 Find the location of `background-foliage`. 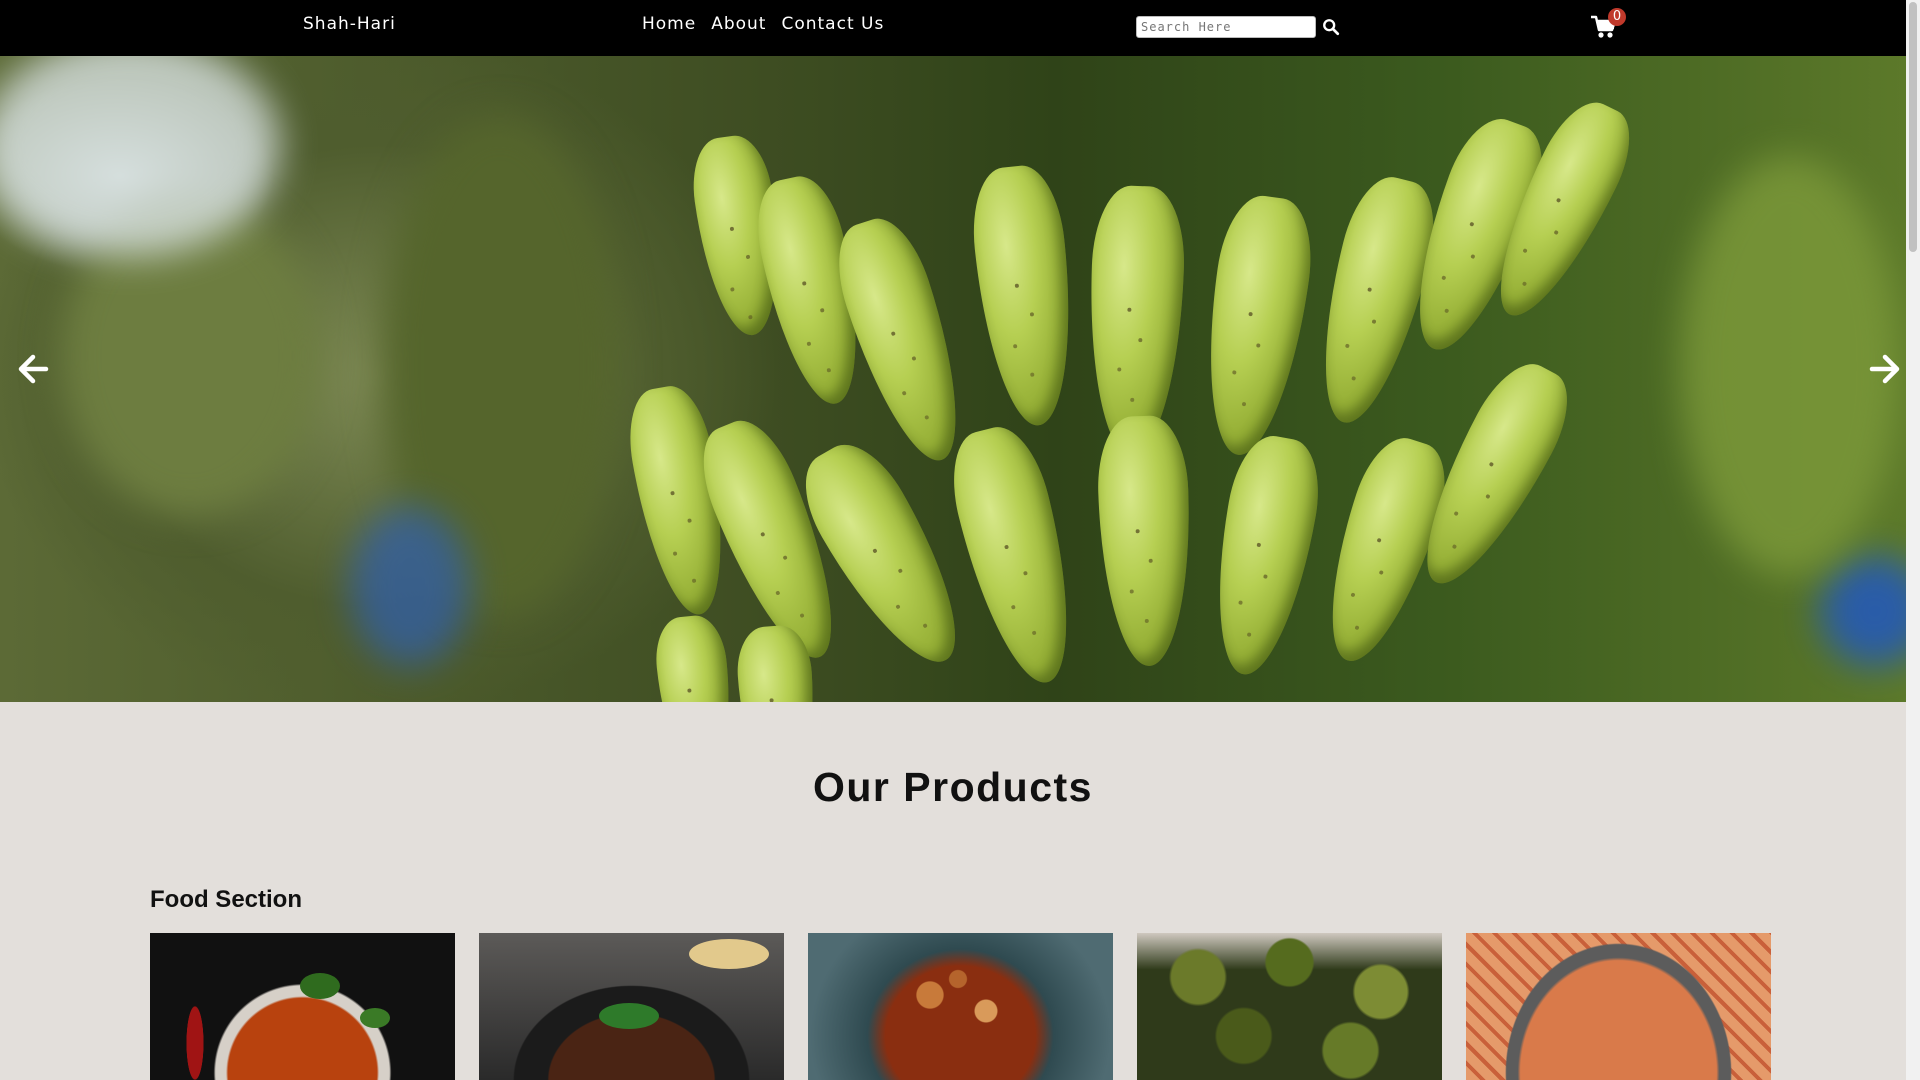

background-foliage is located at coordinates (1790, 366).